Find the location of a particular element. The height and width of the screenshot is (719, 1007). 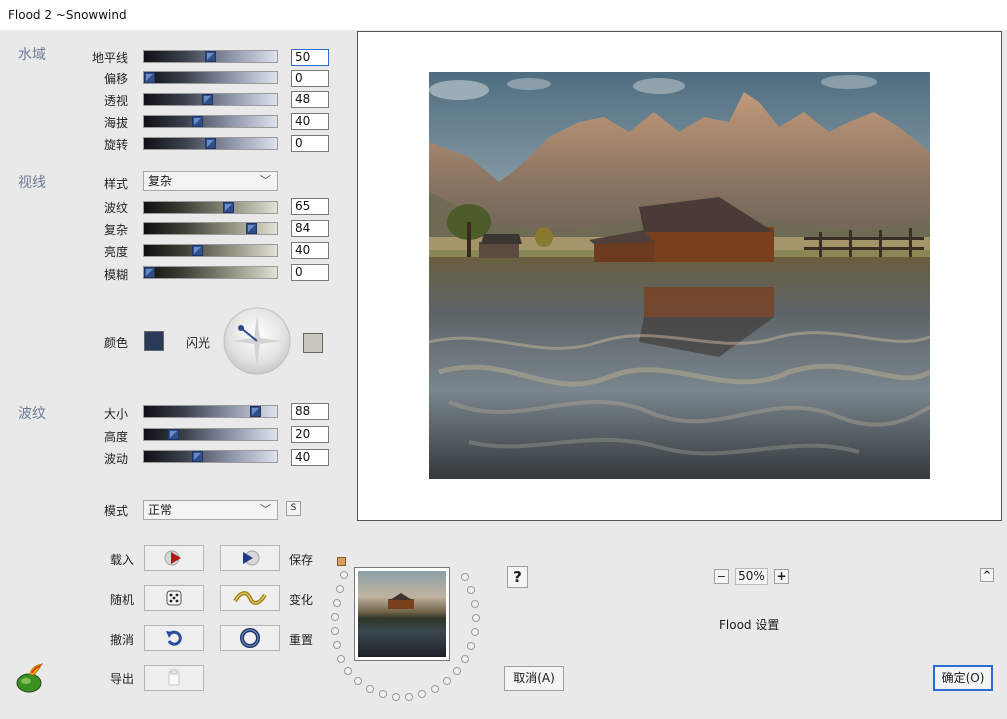

preset-ring is located at coordinates (410, 630).